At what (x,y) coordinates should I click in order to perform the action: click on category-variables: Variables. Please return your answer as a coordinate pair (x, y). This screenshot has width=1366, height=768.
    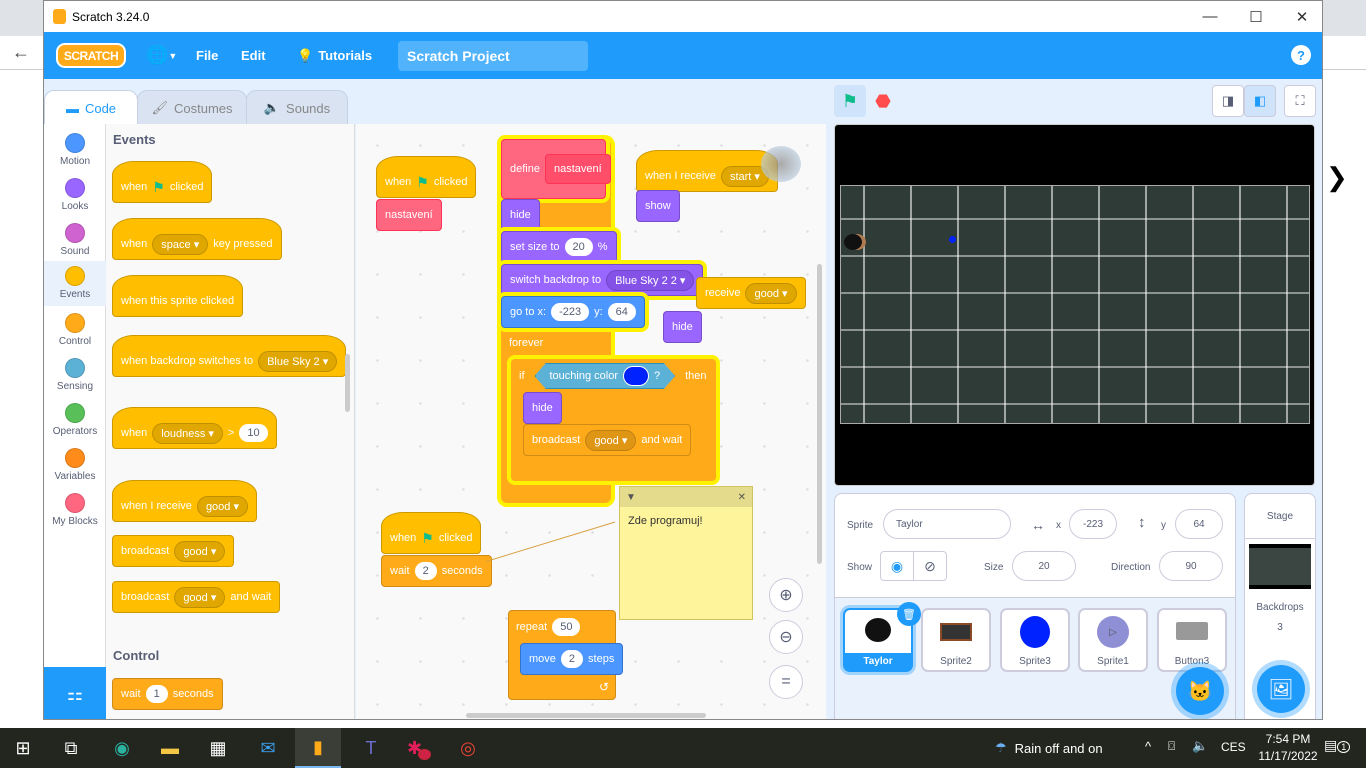
    Looking at the image, I should click on (75, 465).